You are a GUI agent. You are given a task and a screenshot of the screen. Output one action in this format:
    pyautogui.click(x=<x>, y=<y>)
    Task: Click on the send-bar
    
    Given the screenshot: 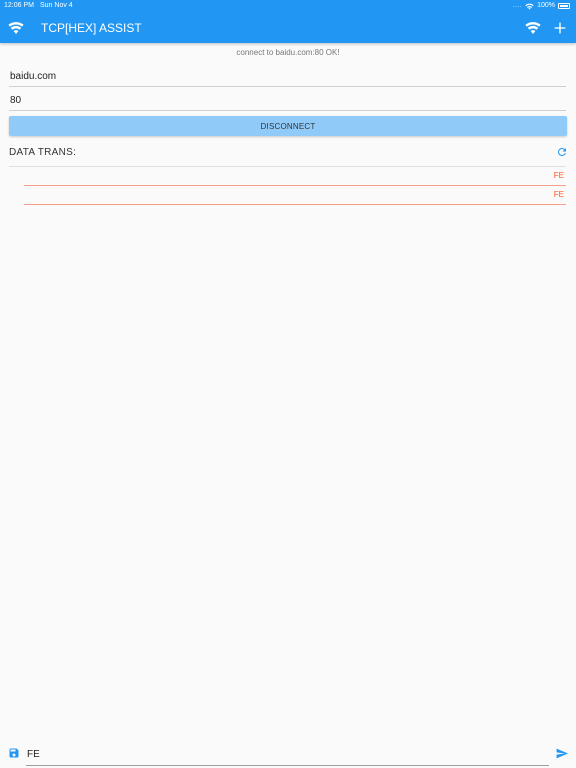 What is the action you would take?
    pyautogui.click(x=288, y=755)
    